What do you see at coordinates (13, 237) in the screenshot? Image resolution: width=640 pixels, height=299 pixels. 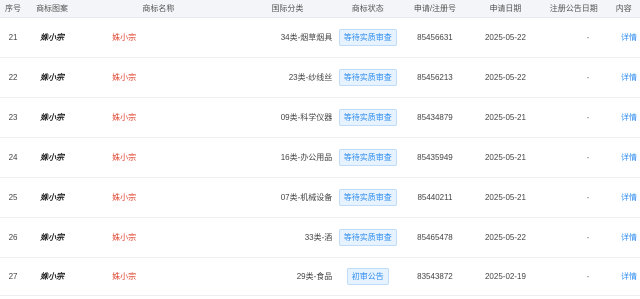 I see `row-no: 26` at bounding box center [13, 237].